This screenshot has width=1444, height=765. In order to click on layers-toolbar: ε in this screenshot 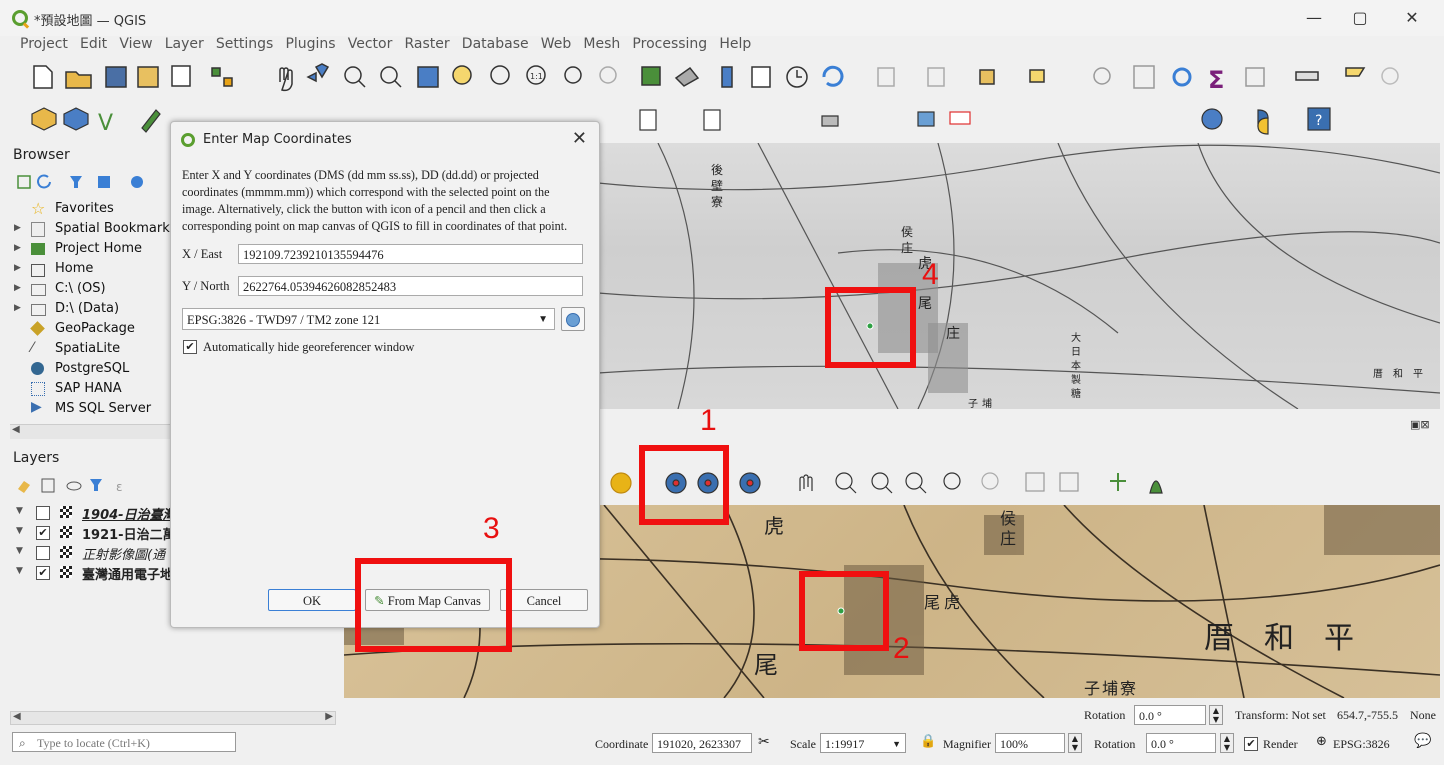, I will do `click(70, 486)`.